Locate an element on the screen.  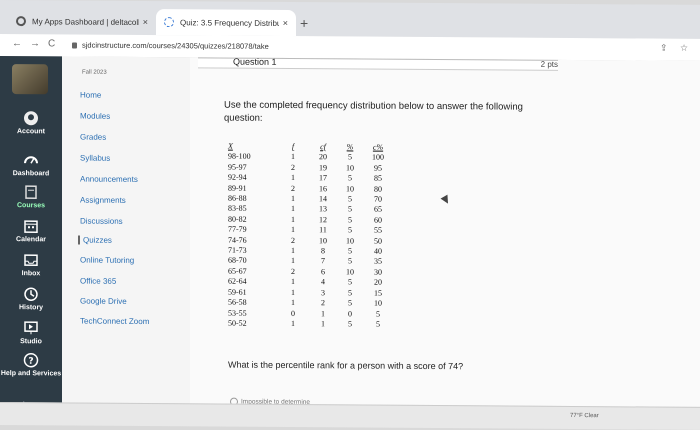
table-cell: 15 is located at coordinates (378, 293).